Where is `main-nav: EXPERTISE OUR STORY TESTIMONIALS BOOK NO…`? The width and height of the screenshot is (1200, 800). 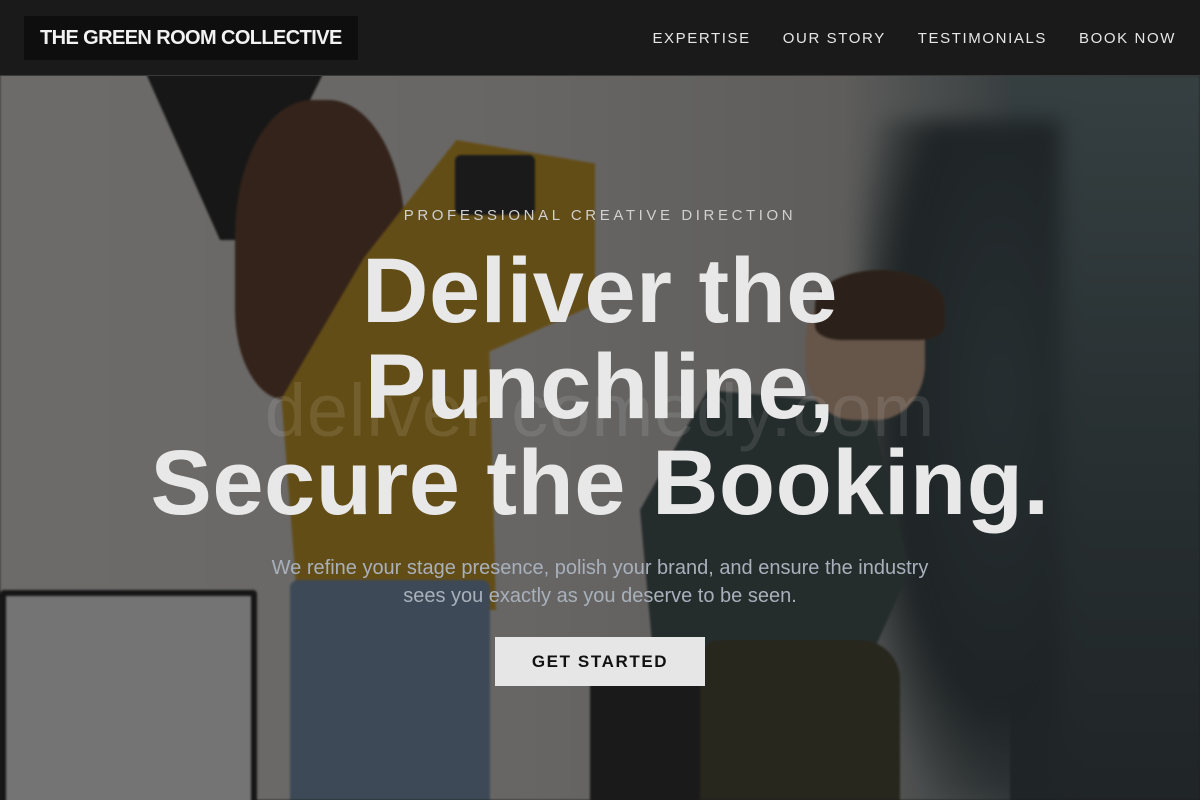 main-nav: EXPERTISE OUR STORY TESTIMONIALS BOOK NO… is located at coordinates (914, 38).